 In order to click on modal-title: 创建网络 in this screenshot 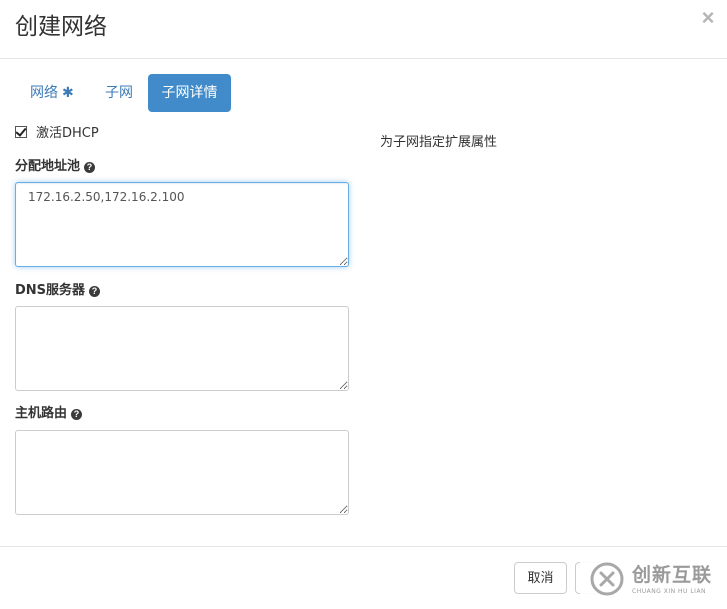, I will do `click(61, 27)`.